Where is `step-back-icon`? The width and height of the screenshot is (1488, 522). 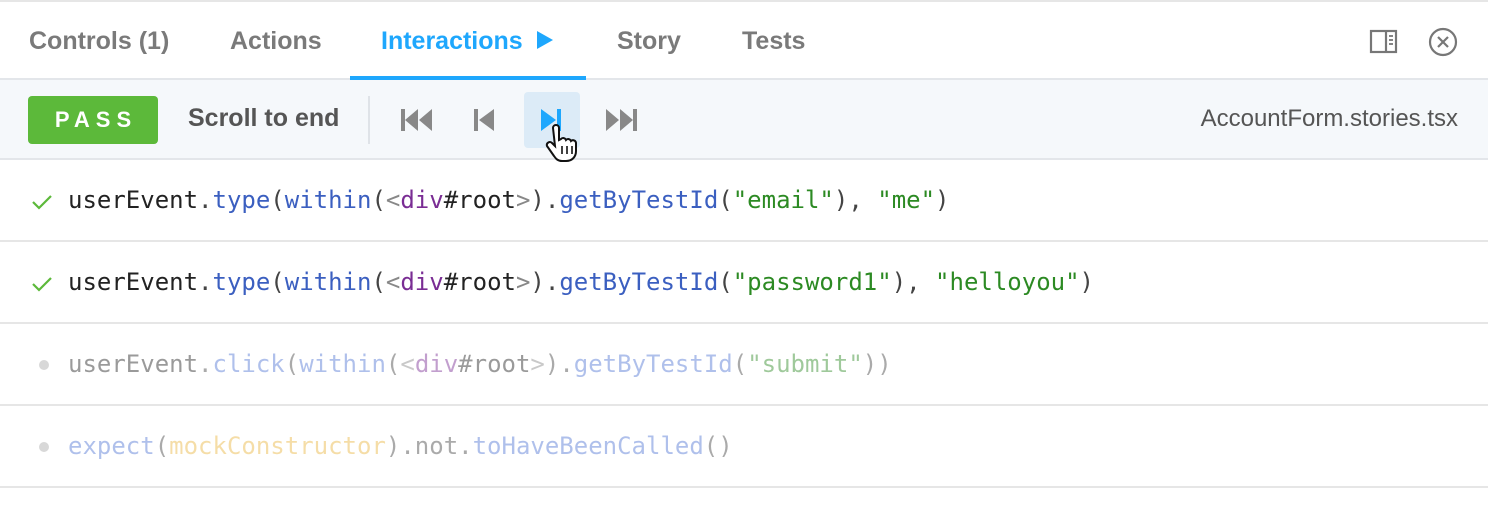 step-back-icon is located at coordinates (484, 120).